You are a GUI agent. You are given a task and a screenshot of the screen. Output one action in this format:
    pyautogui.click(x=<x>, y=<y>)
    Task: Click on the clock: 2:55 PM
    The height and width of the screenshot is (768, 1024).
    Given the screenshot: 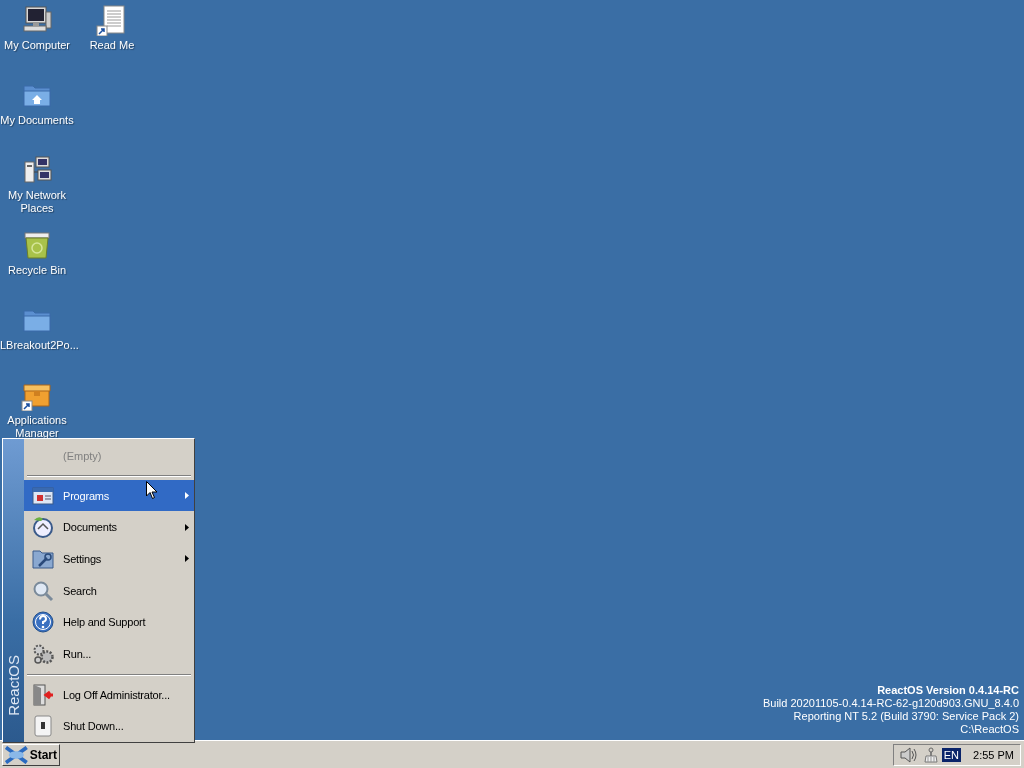 What is the action you would take?
    pyautogui.click(x=993, y=754)
    